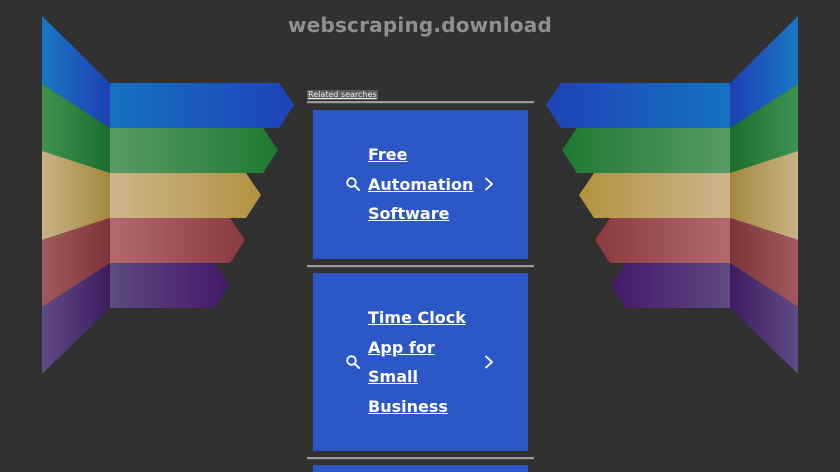 This screenshot has width=840, height=472. I want to click on card-text: Free Automation Software, so click(423, 184).